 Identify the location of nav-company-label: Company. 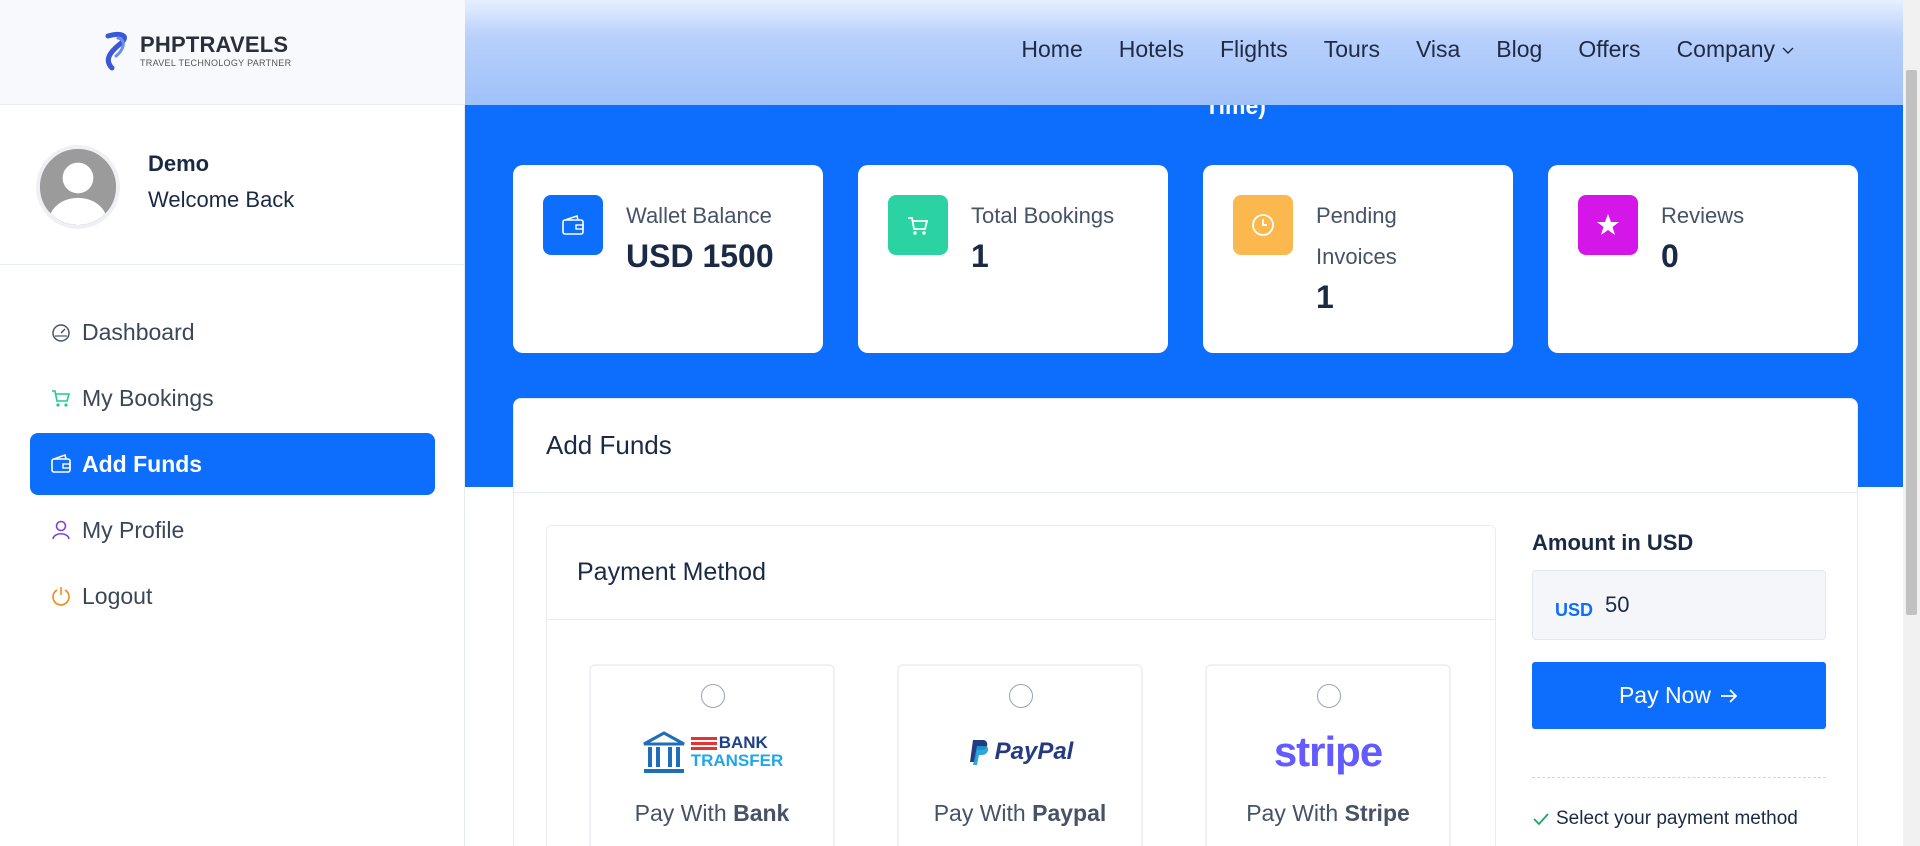
(1725, 49).